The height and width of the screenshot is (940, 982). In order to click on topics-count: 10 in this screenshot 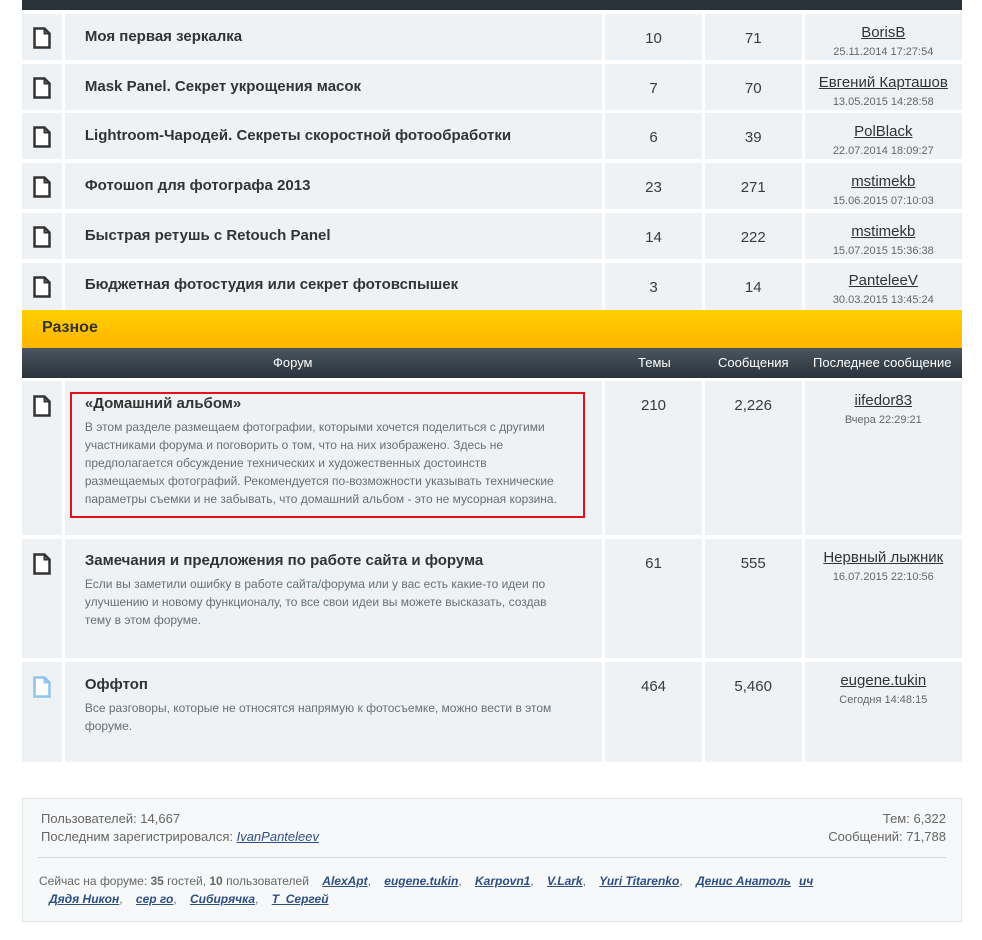, I will do `click(653, 38)`.